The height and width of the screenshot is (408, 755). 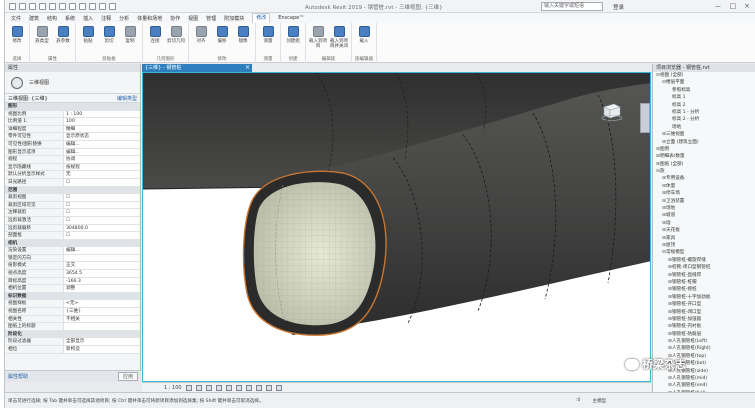 I want to click on browser-node: ⊞钢管桩-十字加劲板, so click(x=704, y=297).